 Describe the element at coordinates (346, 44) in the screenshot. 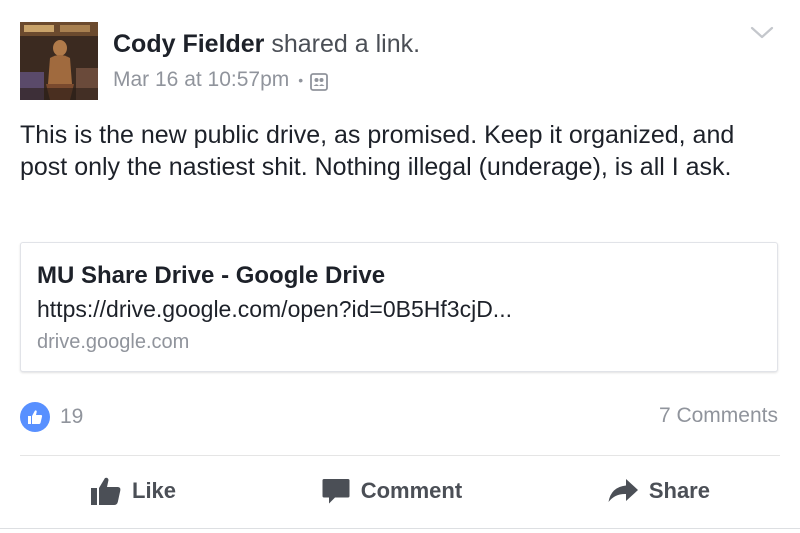

I see `post-action-text: shared a link.` at that location.